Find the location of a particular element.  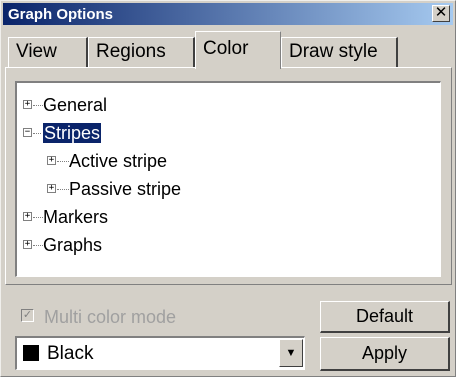

tab-view-label: View is located at coordinates (36, 51).